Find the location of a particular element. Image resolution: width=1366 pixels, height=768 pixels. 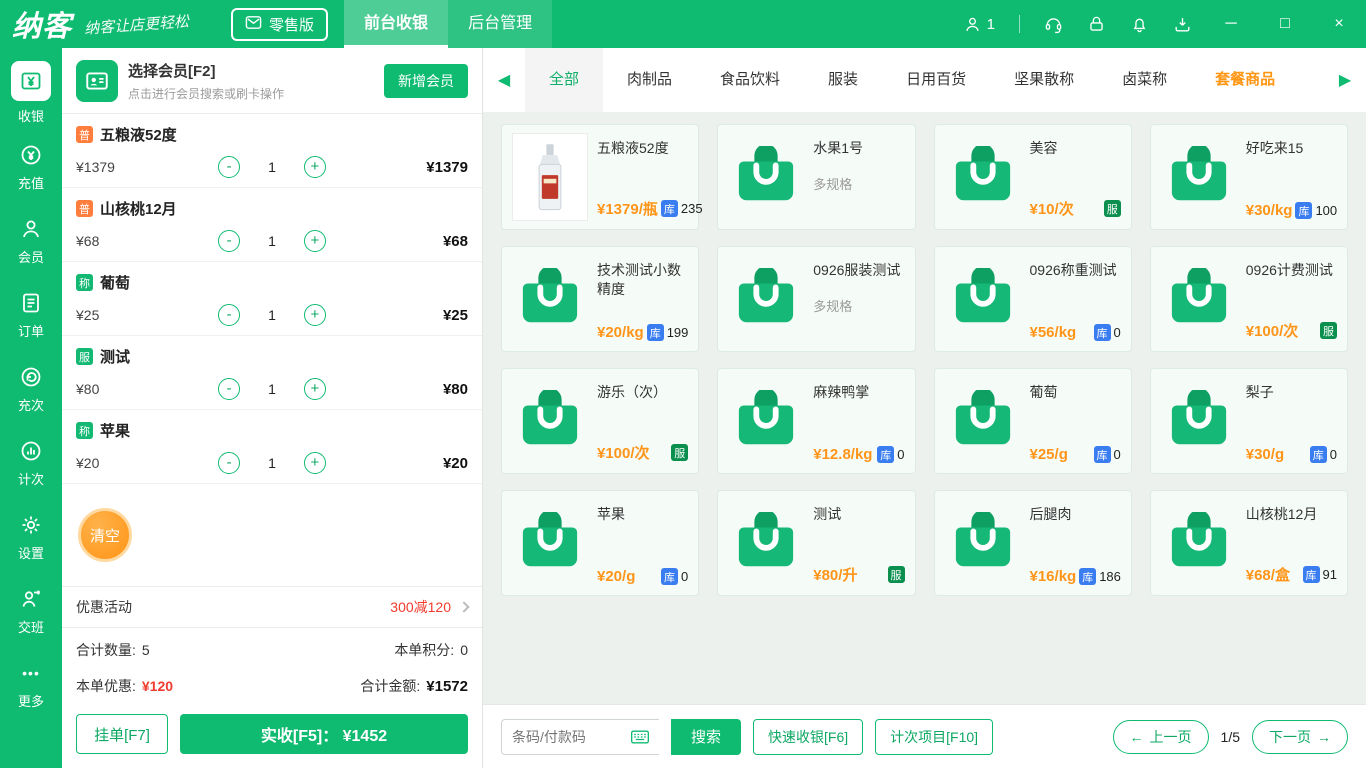

product-card: 0926计费测试 ¥100/次 服 is located at coordinates (1248, 299).